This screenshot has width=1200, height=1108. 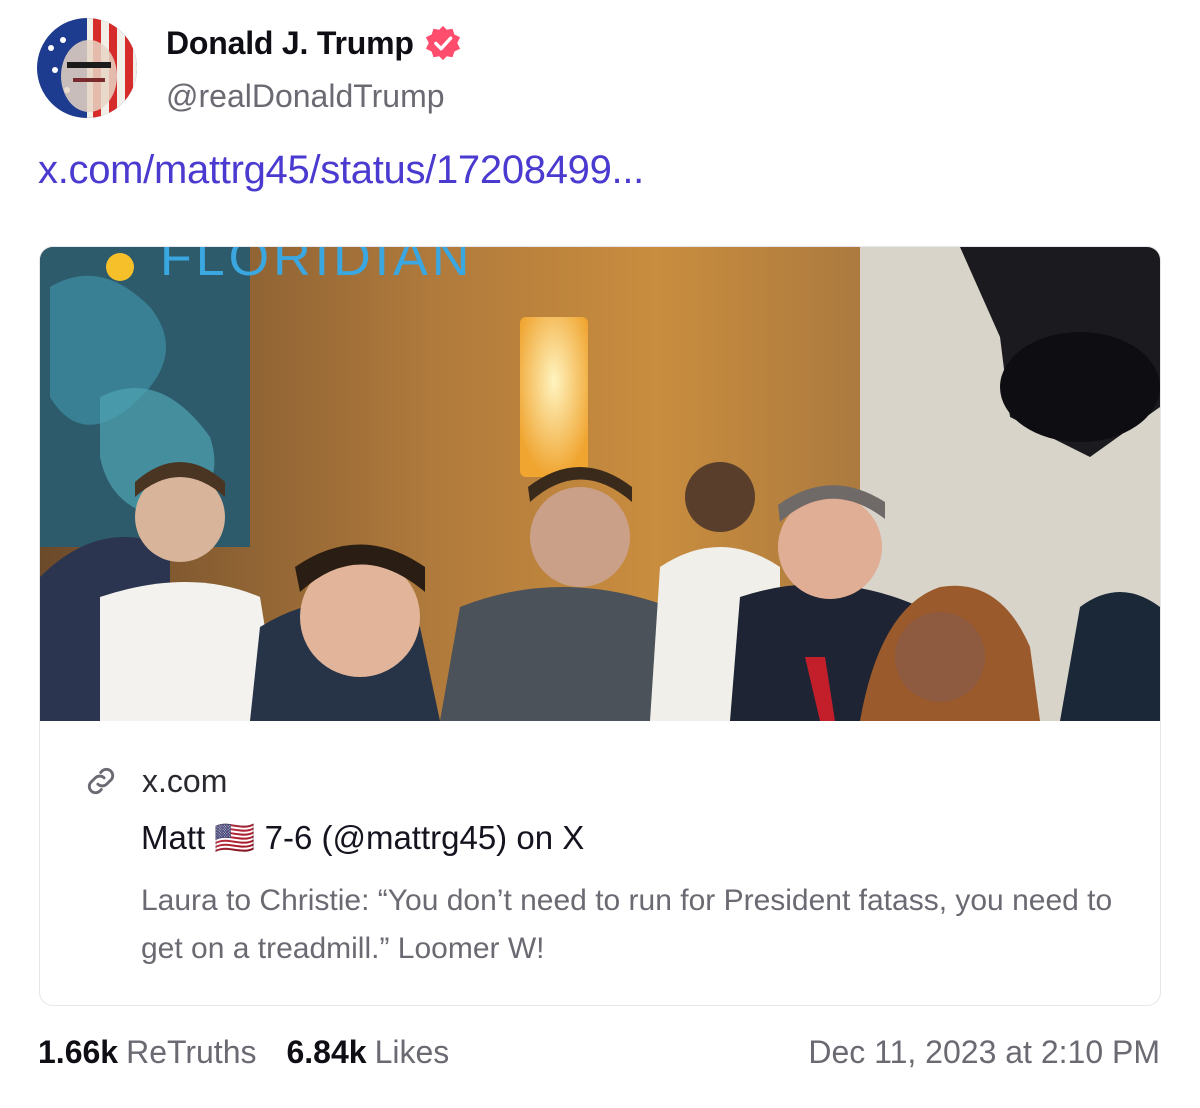 What do you see at coordinates (316, 267) in the screenshot?
I see `floridian-overlay-text: FLORIDIAN` at bounding box center [316, 267].